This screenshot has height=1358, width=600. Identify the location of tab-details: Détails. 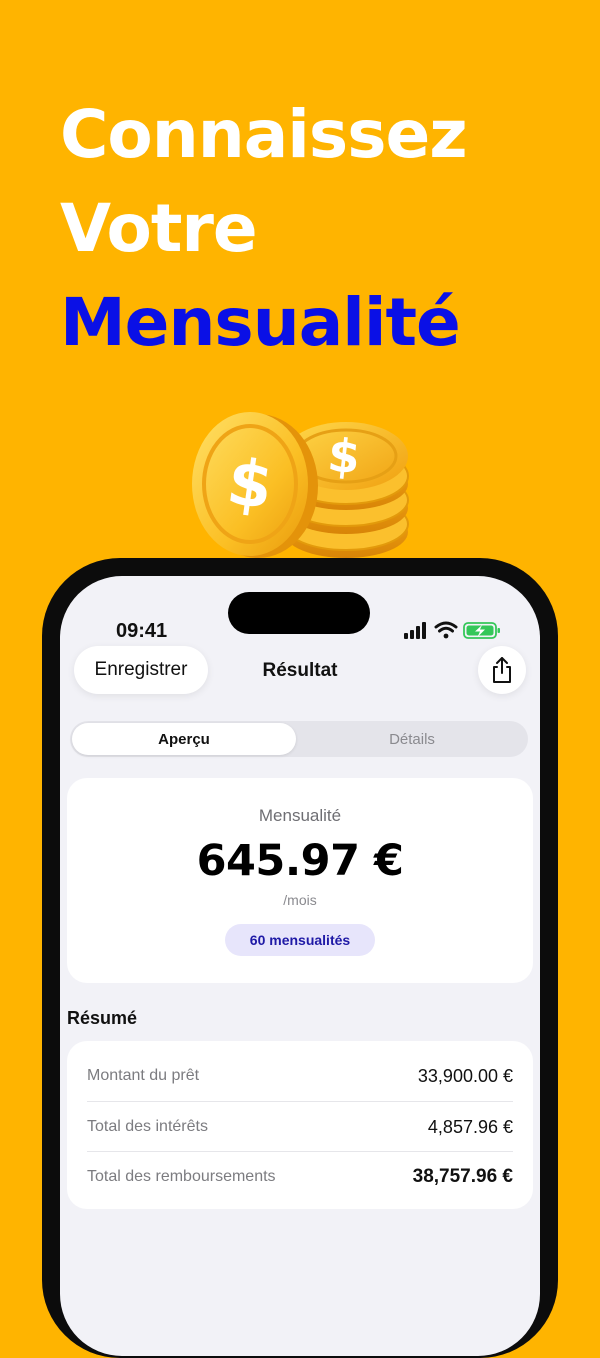
(412, 739).